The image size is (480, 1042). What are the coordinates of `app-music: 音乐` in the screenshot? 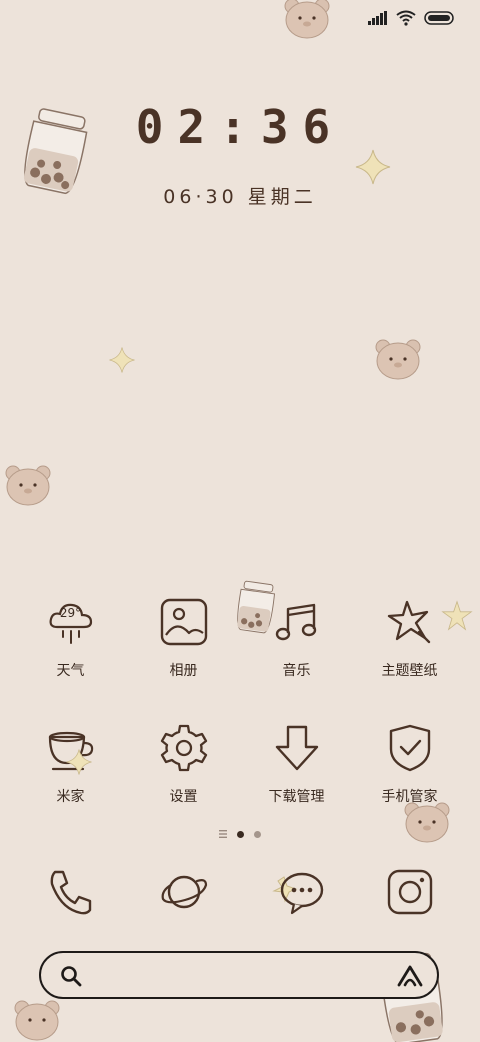 It's located at (296, 636).